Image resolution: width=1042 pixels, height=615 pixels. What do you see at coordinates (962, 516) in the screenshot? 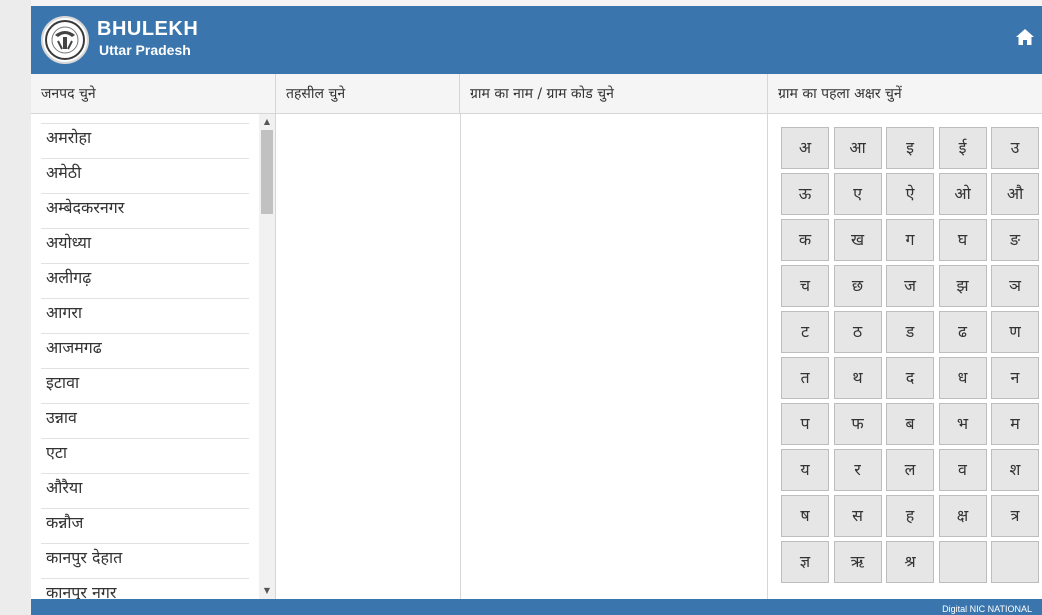
I see `letter-button: क्ष` at bounding box center [962, 516].